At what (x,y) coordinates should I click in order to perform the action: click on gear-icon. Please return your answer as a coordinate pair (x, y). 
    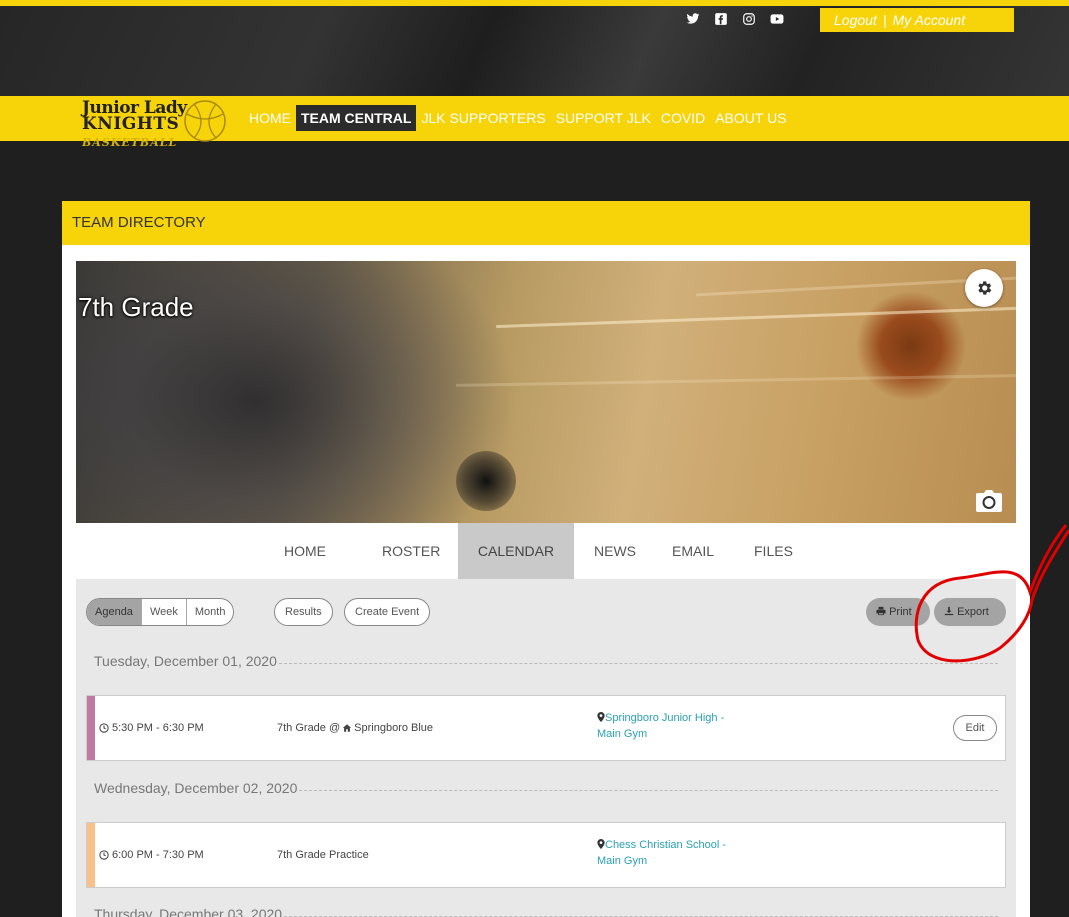
    Looking at the image, I should click on (985, 288).